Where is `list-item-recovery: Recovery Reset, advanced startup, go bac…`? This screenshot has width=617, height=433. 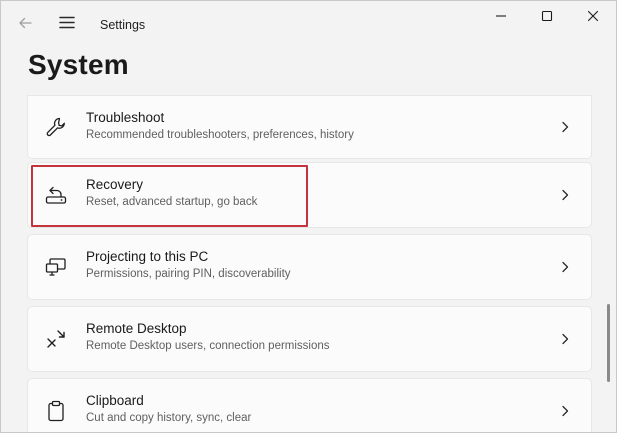
list-item-recovery: Recovery Reset, advanced startup, go bac… is located at coordinates (309, 195).